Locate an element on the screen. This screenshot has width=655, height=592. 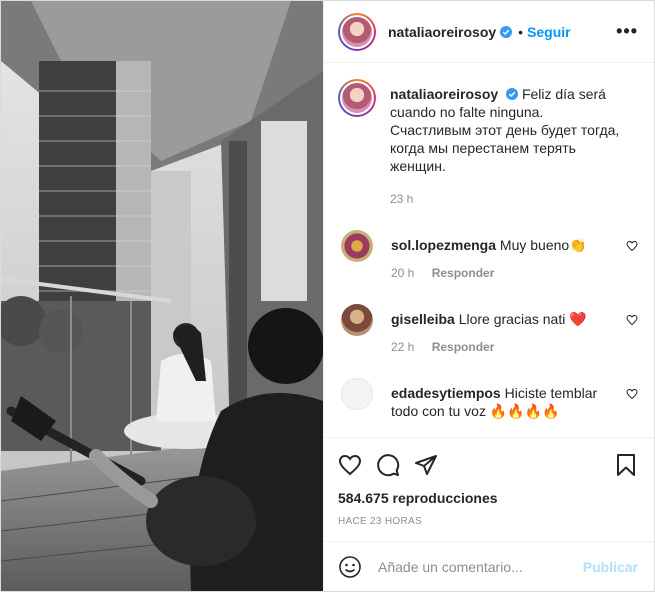
add-comment-bar: Publicar is located at coordinates (489, 566).